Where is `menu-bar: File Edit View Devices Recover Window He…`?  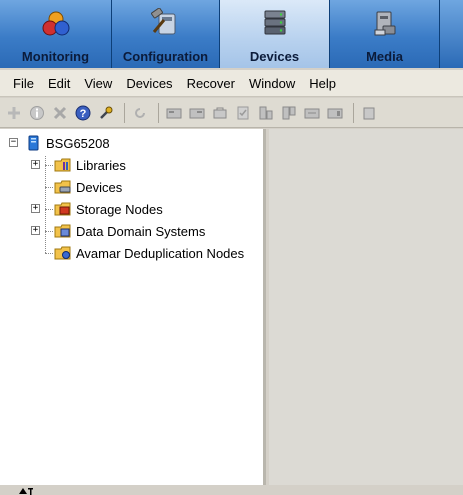
menu-bar: File Edit View Devices Recover Window He… is located at coordinates (231, 83).